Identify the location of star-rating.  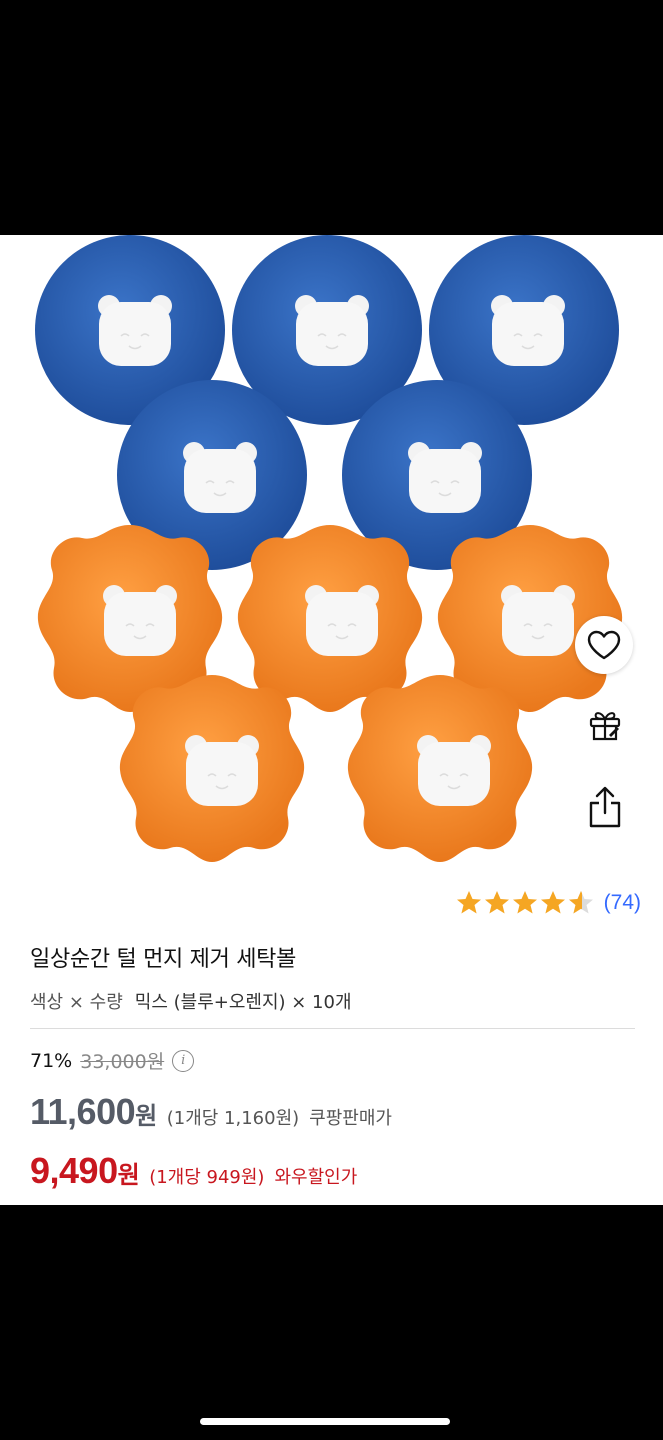
(526, 903).